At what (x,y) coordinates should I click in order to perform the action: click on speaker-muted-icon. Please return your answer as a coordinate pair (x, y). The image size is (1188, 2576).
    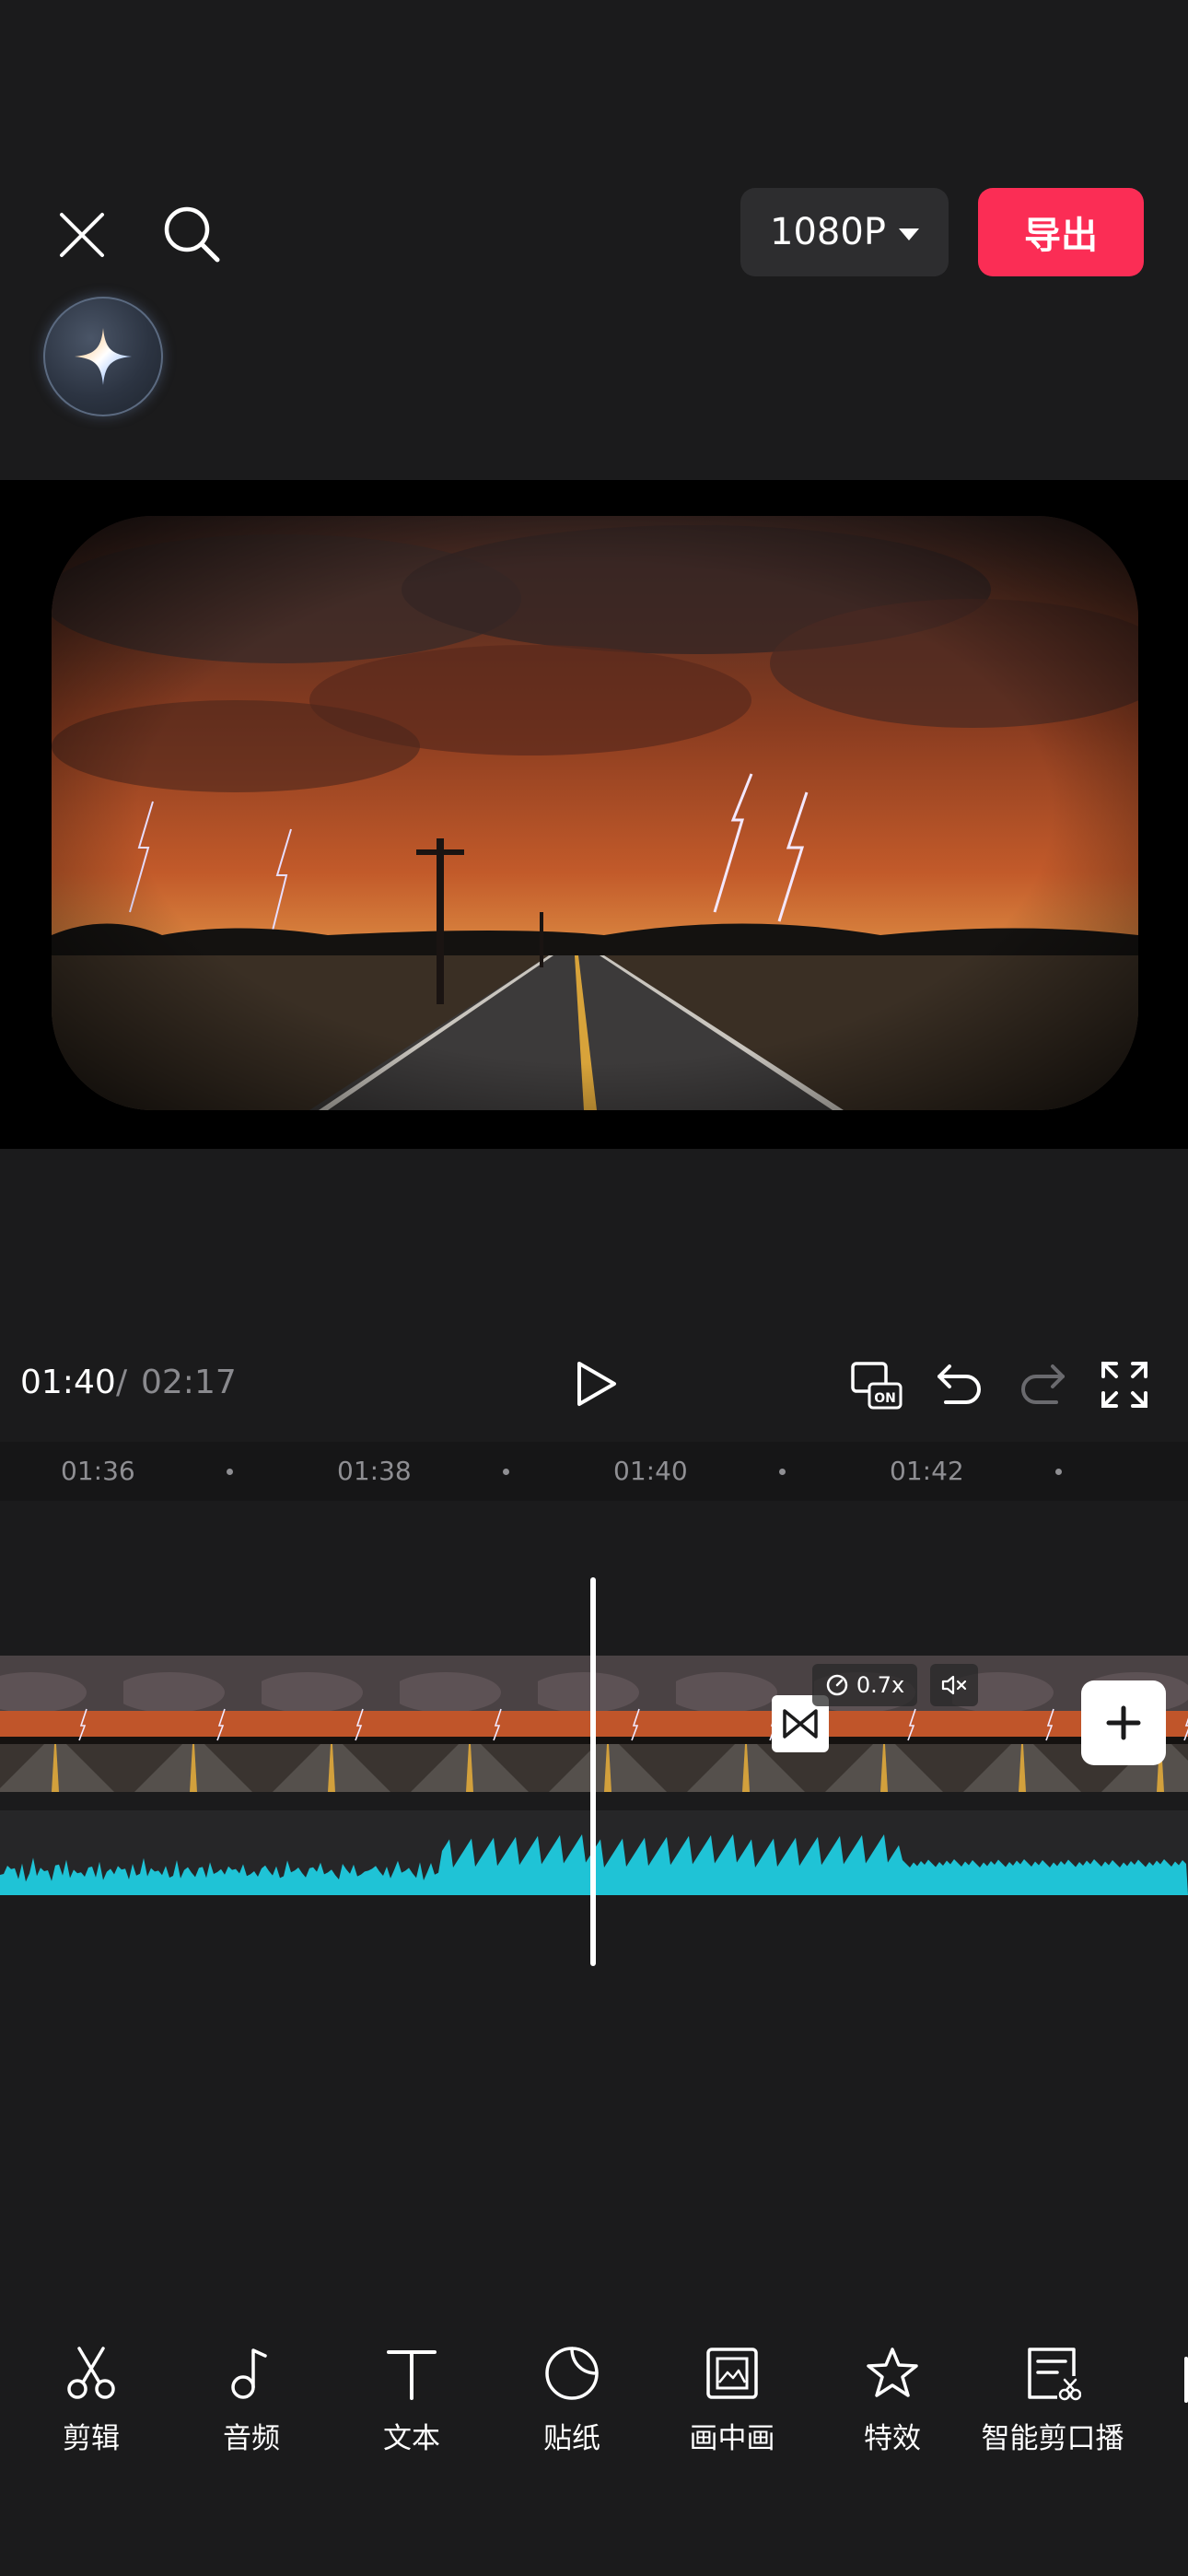
    Looking at the image, I should click on (954, 1685).